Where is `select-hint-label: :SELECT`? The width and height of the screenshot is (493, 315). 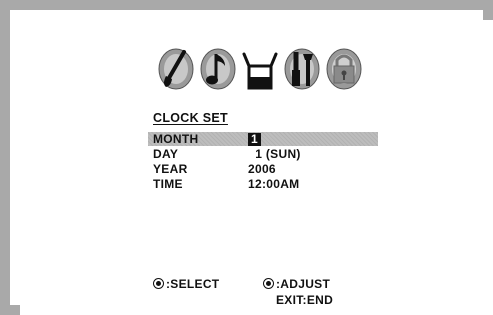 select-hint-label: :SELECT is located at coordinates (193, 284).